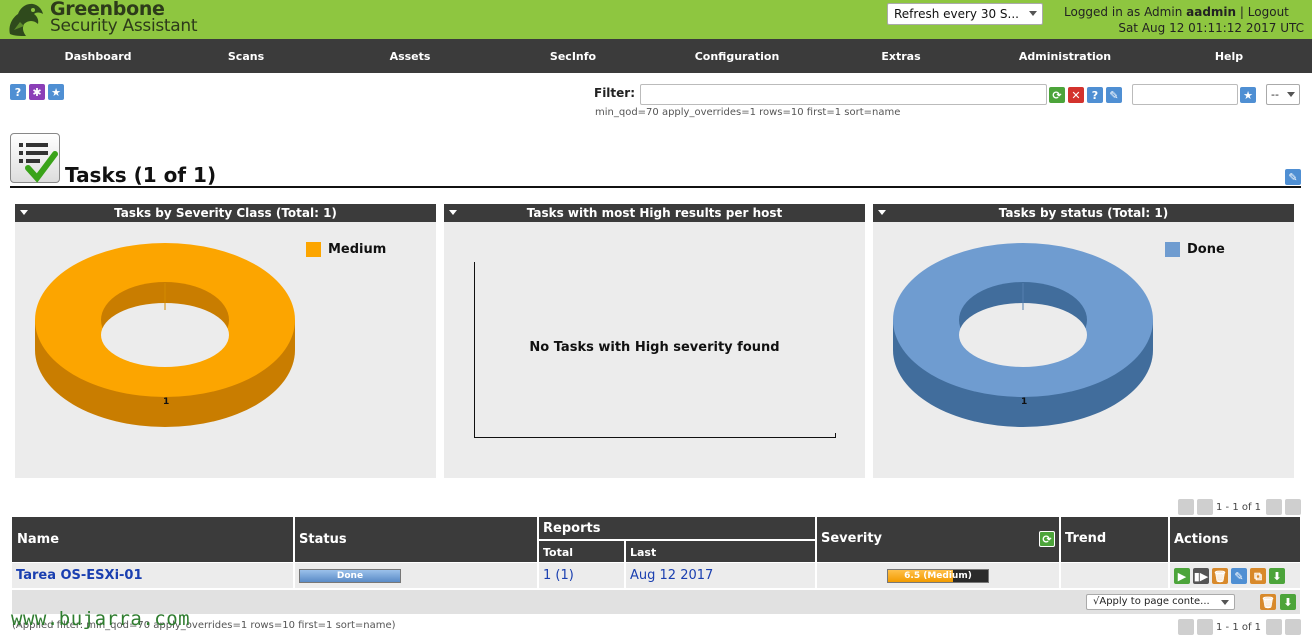  What do you see at coordinates (1206, 249) in the screenshot?
I see `legend-done: Done` at bounding box center [1206, 249].